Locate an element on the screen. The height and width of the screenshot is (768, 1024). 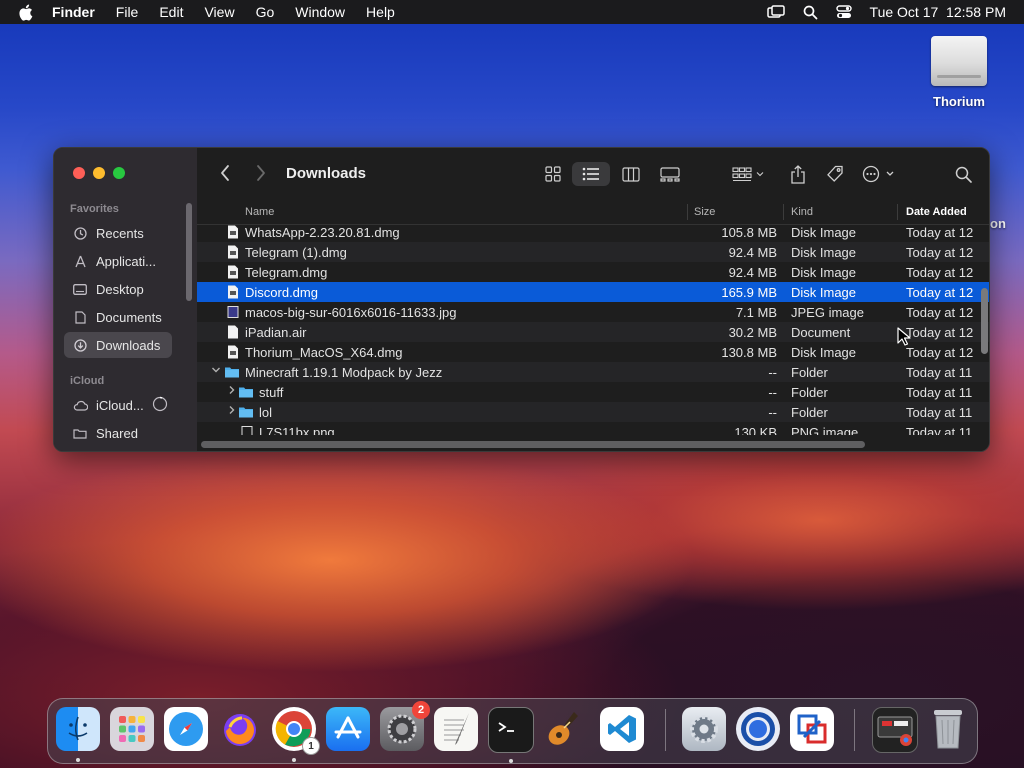
running-indicator is located at coordinates (294, 760).